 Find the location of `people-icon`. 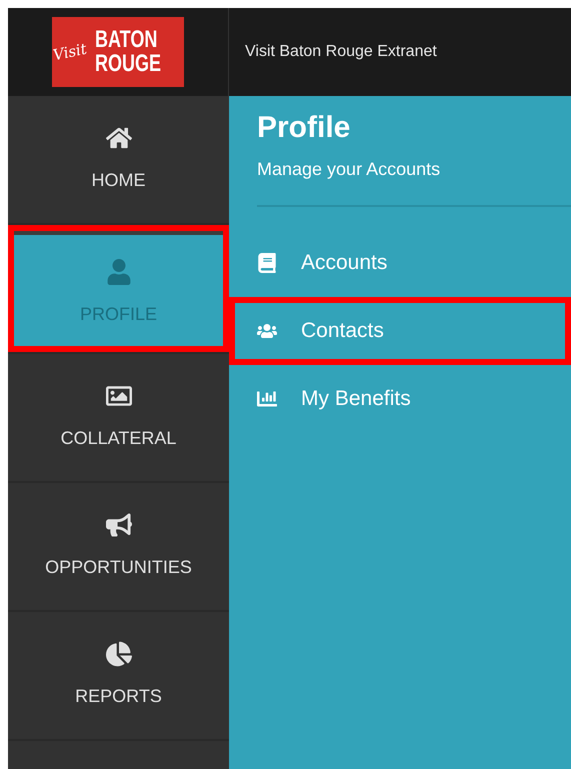

people-icon is located at coordinates (267, 331).